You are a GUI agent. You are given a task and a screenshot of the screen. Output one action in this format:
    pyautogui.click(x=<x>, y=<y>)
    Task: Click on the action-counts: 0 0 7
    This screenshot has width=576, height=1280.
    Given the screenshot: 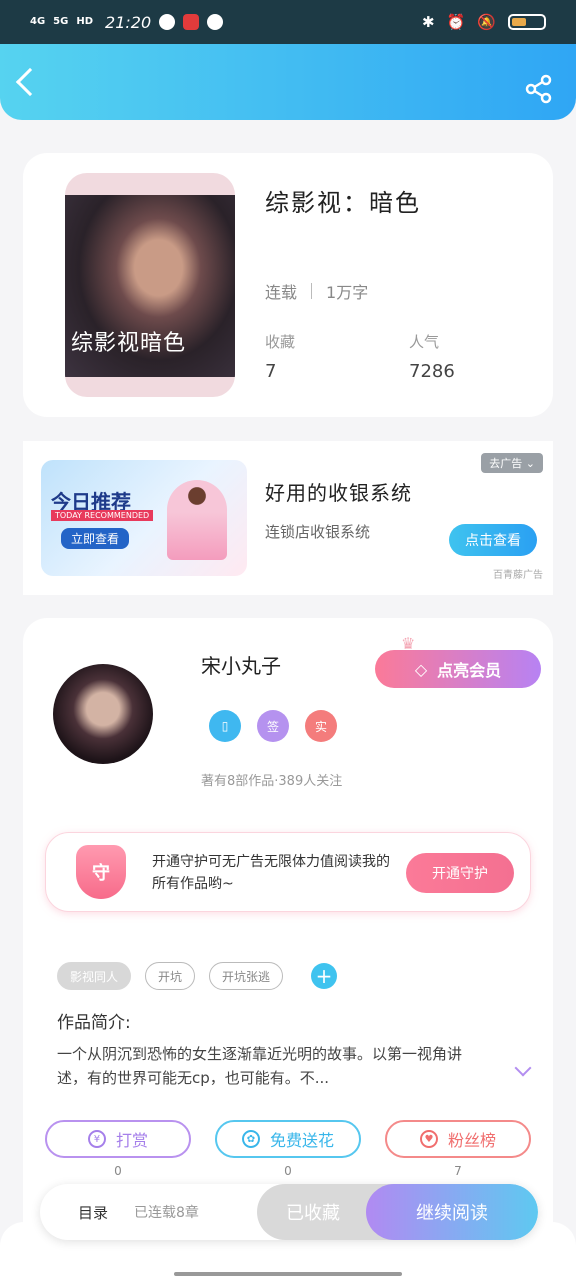 What is the action you would take?
    pyautogui.click(x=288, y=1171)
    